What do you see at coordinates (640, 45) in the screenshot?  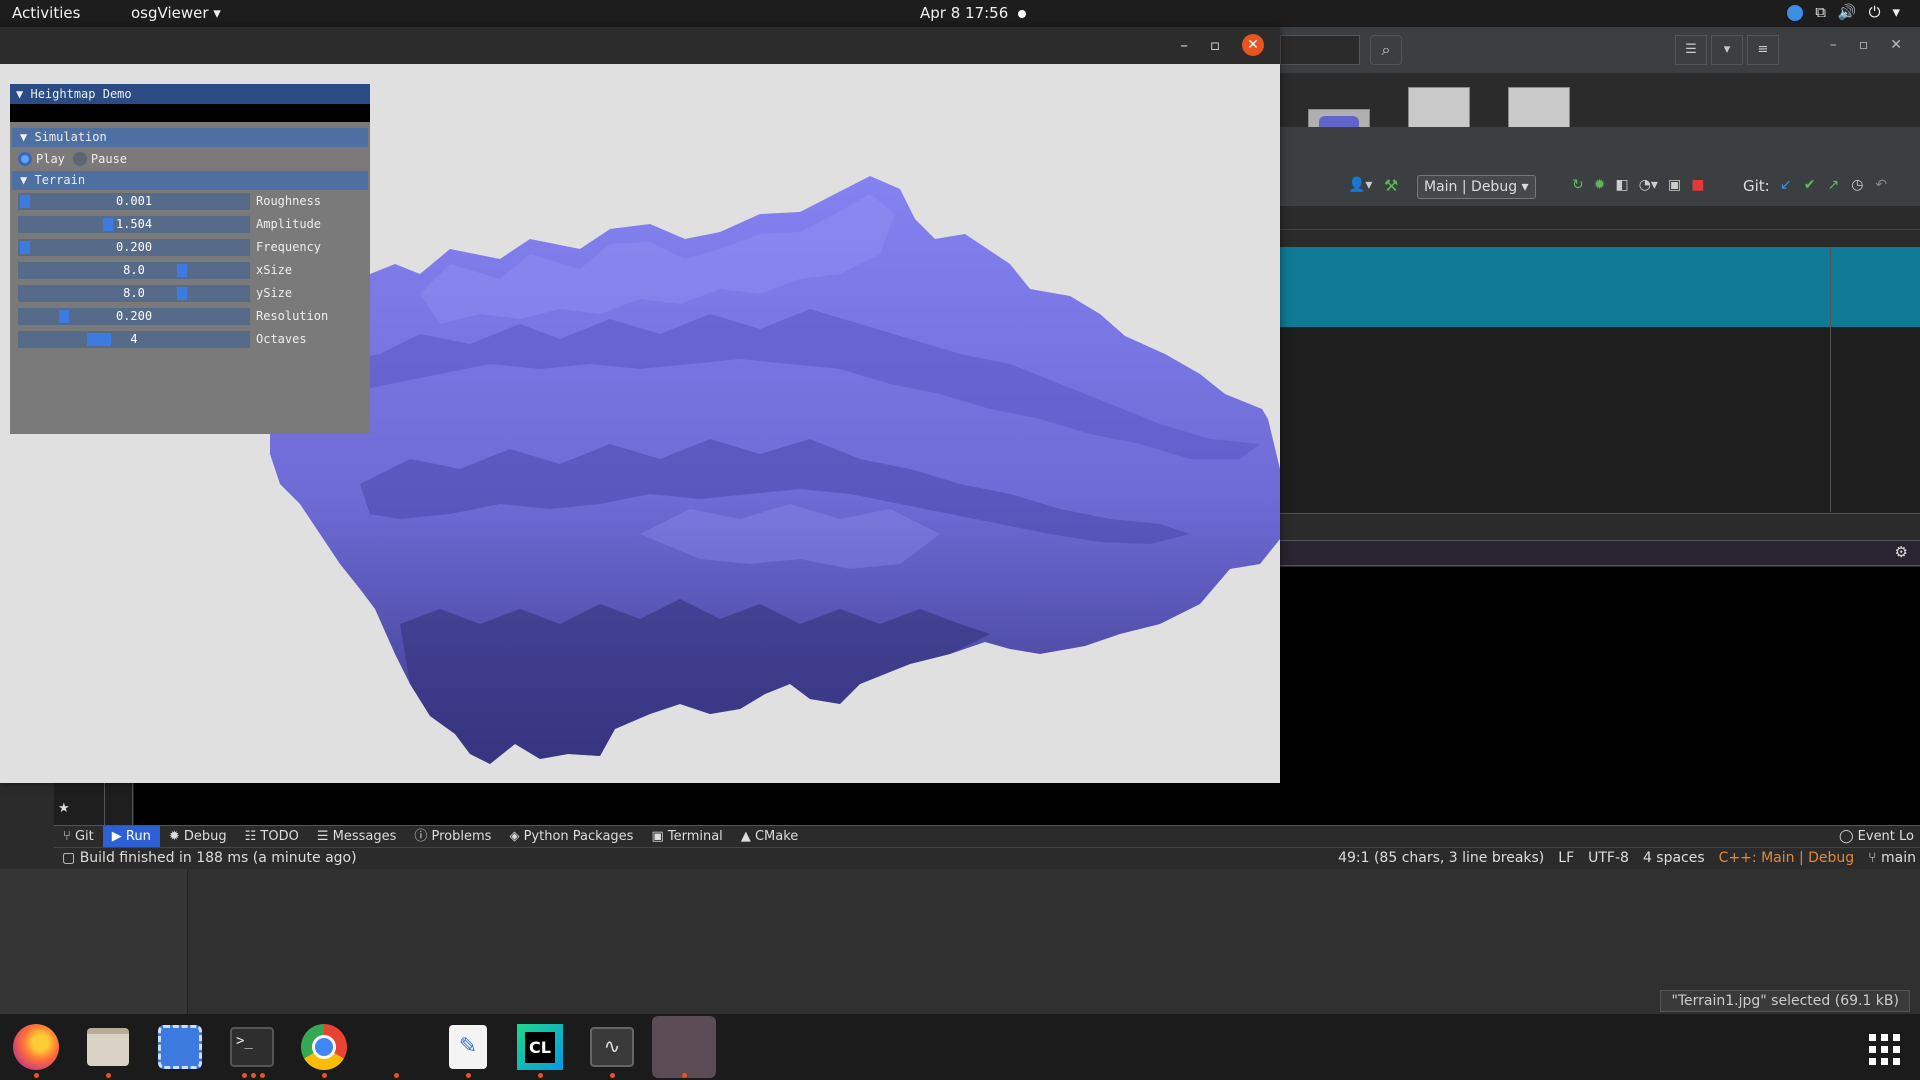 I see `osgviewer-titlebar: – ▫ ✕` at bounding box center [640, 45].